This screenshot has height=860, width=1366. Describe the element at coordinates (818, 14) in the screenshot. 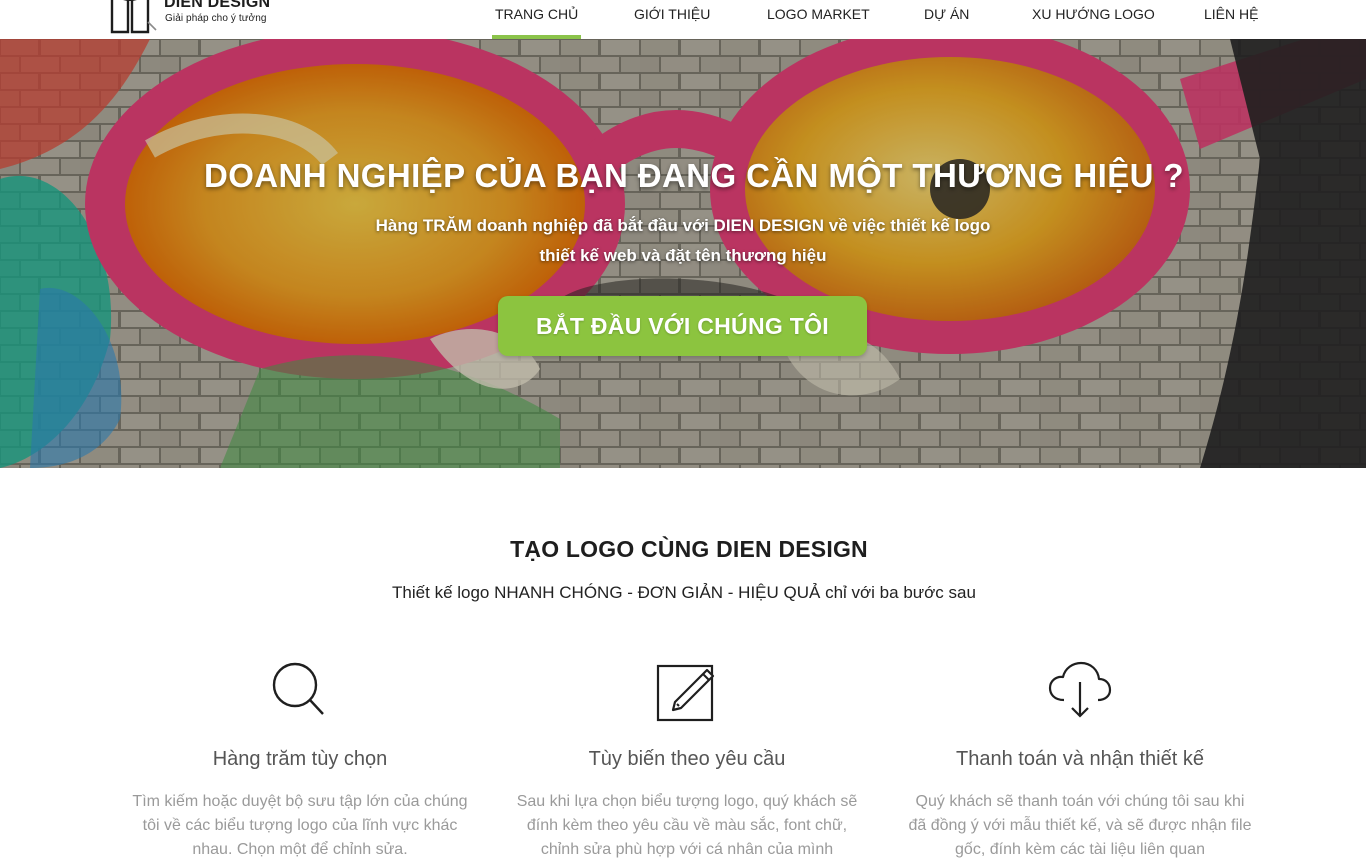

I see `nav-item-logo-market: LOGO MARKET` at that location.